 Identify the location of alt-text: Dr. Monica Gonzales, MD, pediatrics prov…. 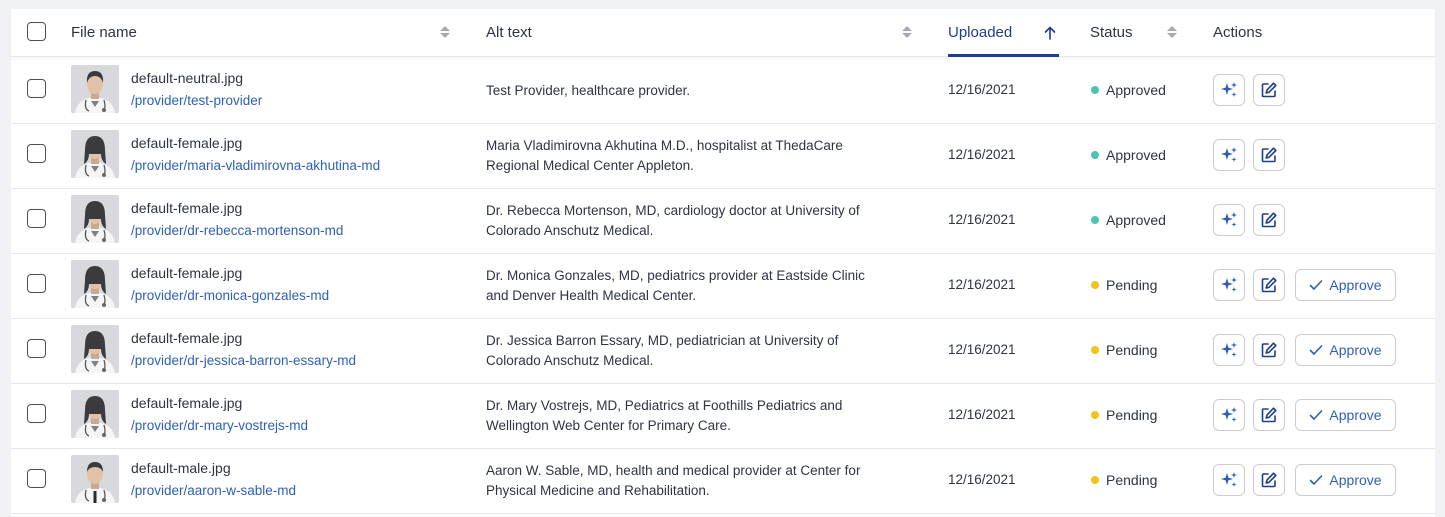
(675, 285).